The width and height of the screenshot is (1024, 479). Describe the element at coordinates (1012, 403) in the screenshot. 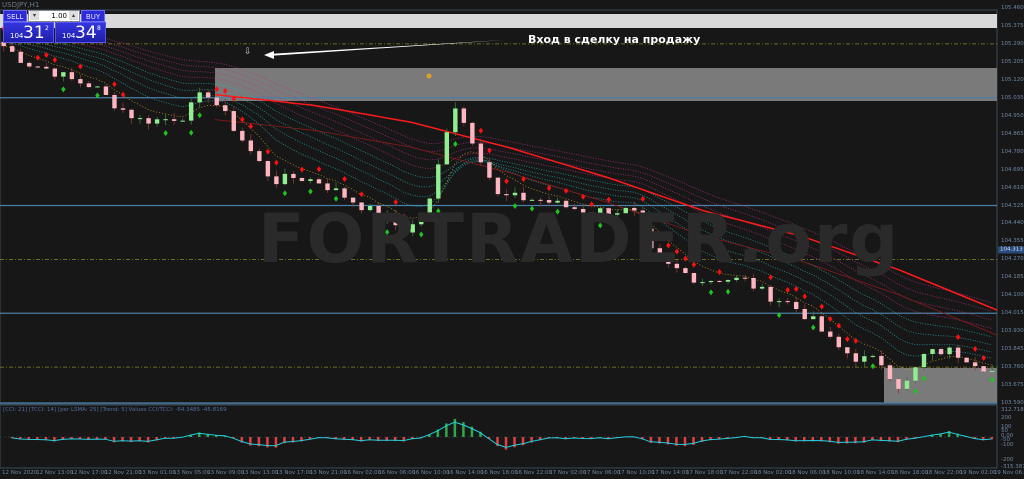

I see `price-axis-label: 103.590` at that location.